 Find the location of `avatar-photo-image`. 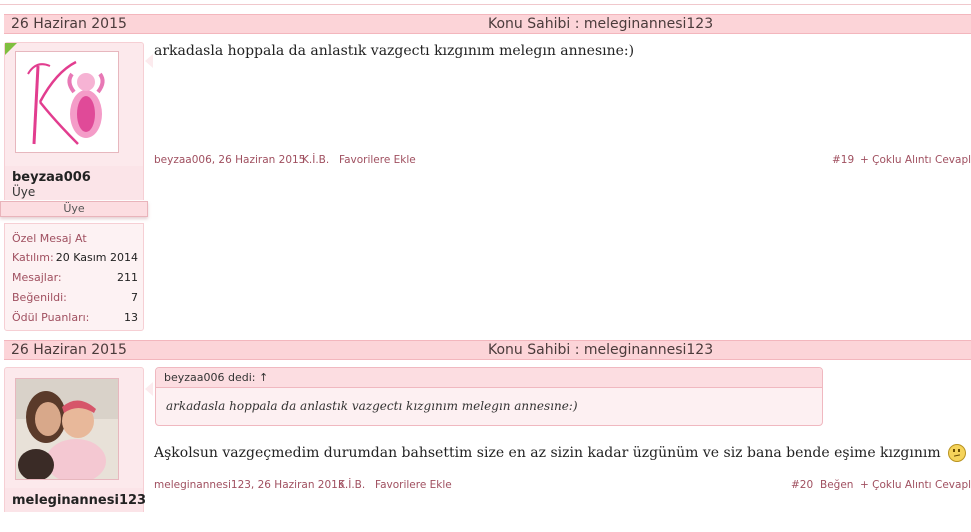

avatar-photo-image is located at coordinates (67, 429).